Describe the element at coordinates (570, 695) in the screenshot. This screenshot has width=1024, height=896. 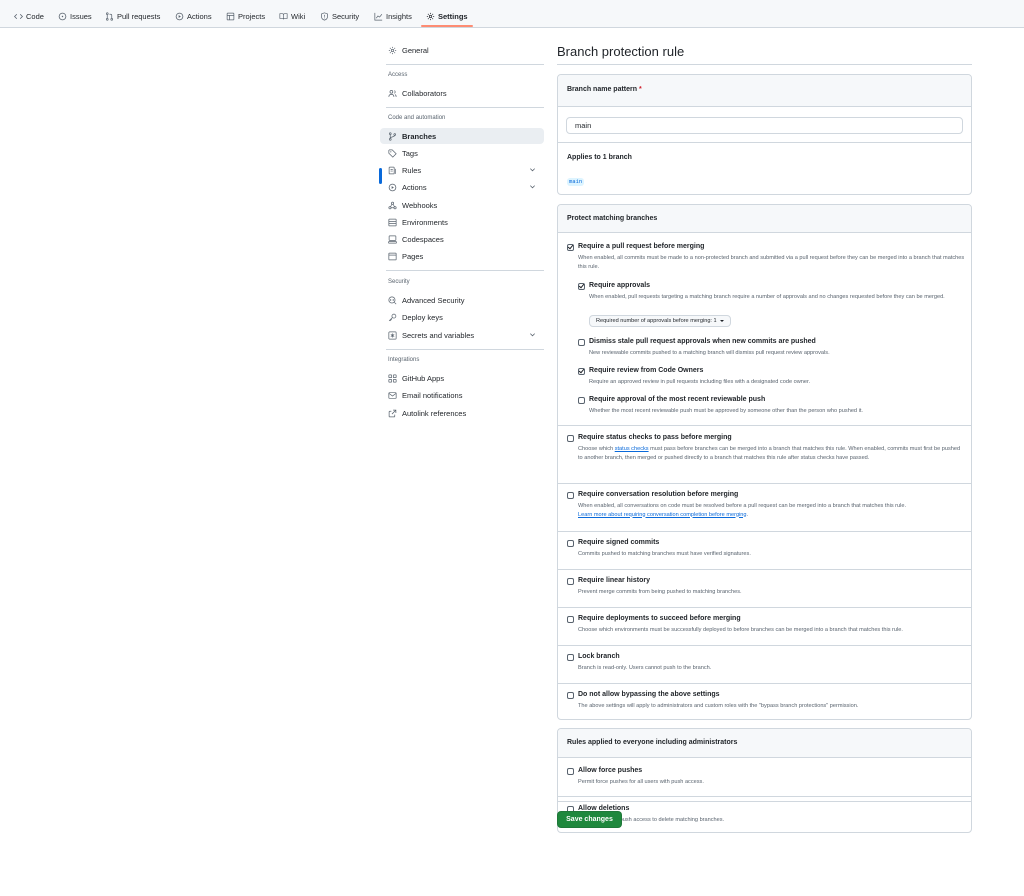
I see `no-bypass-checkbox` at that location.